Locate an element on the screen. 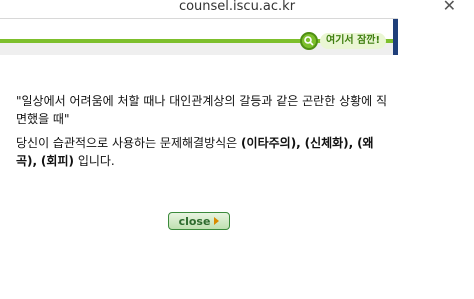 The height and width of the screenshot is (299, 474). result-prefix: 당신이 습관적으로 사용하는 문제해결방식은 is located at coordinates (127, 143).